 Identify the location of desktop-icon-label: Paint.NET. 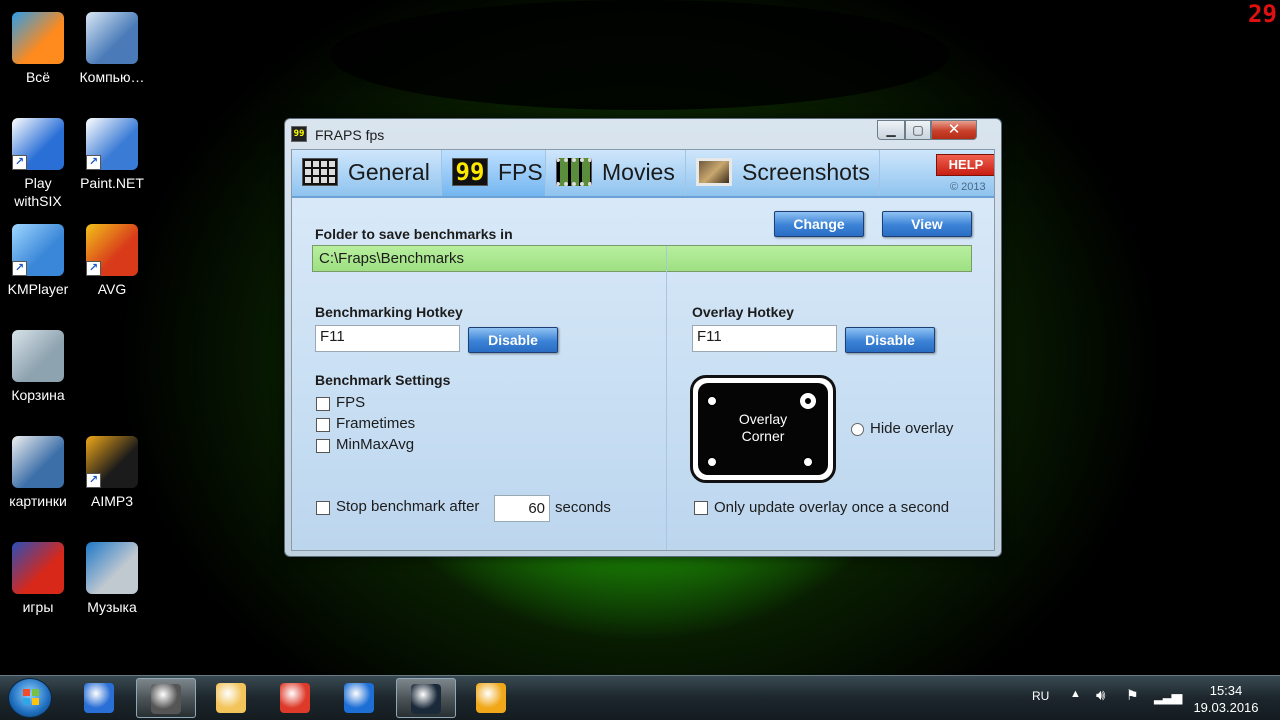
(112, 183).